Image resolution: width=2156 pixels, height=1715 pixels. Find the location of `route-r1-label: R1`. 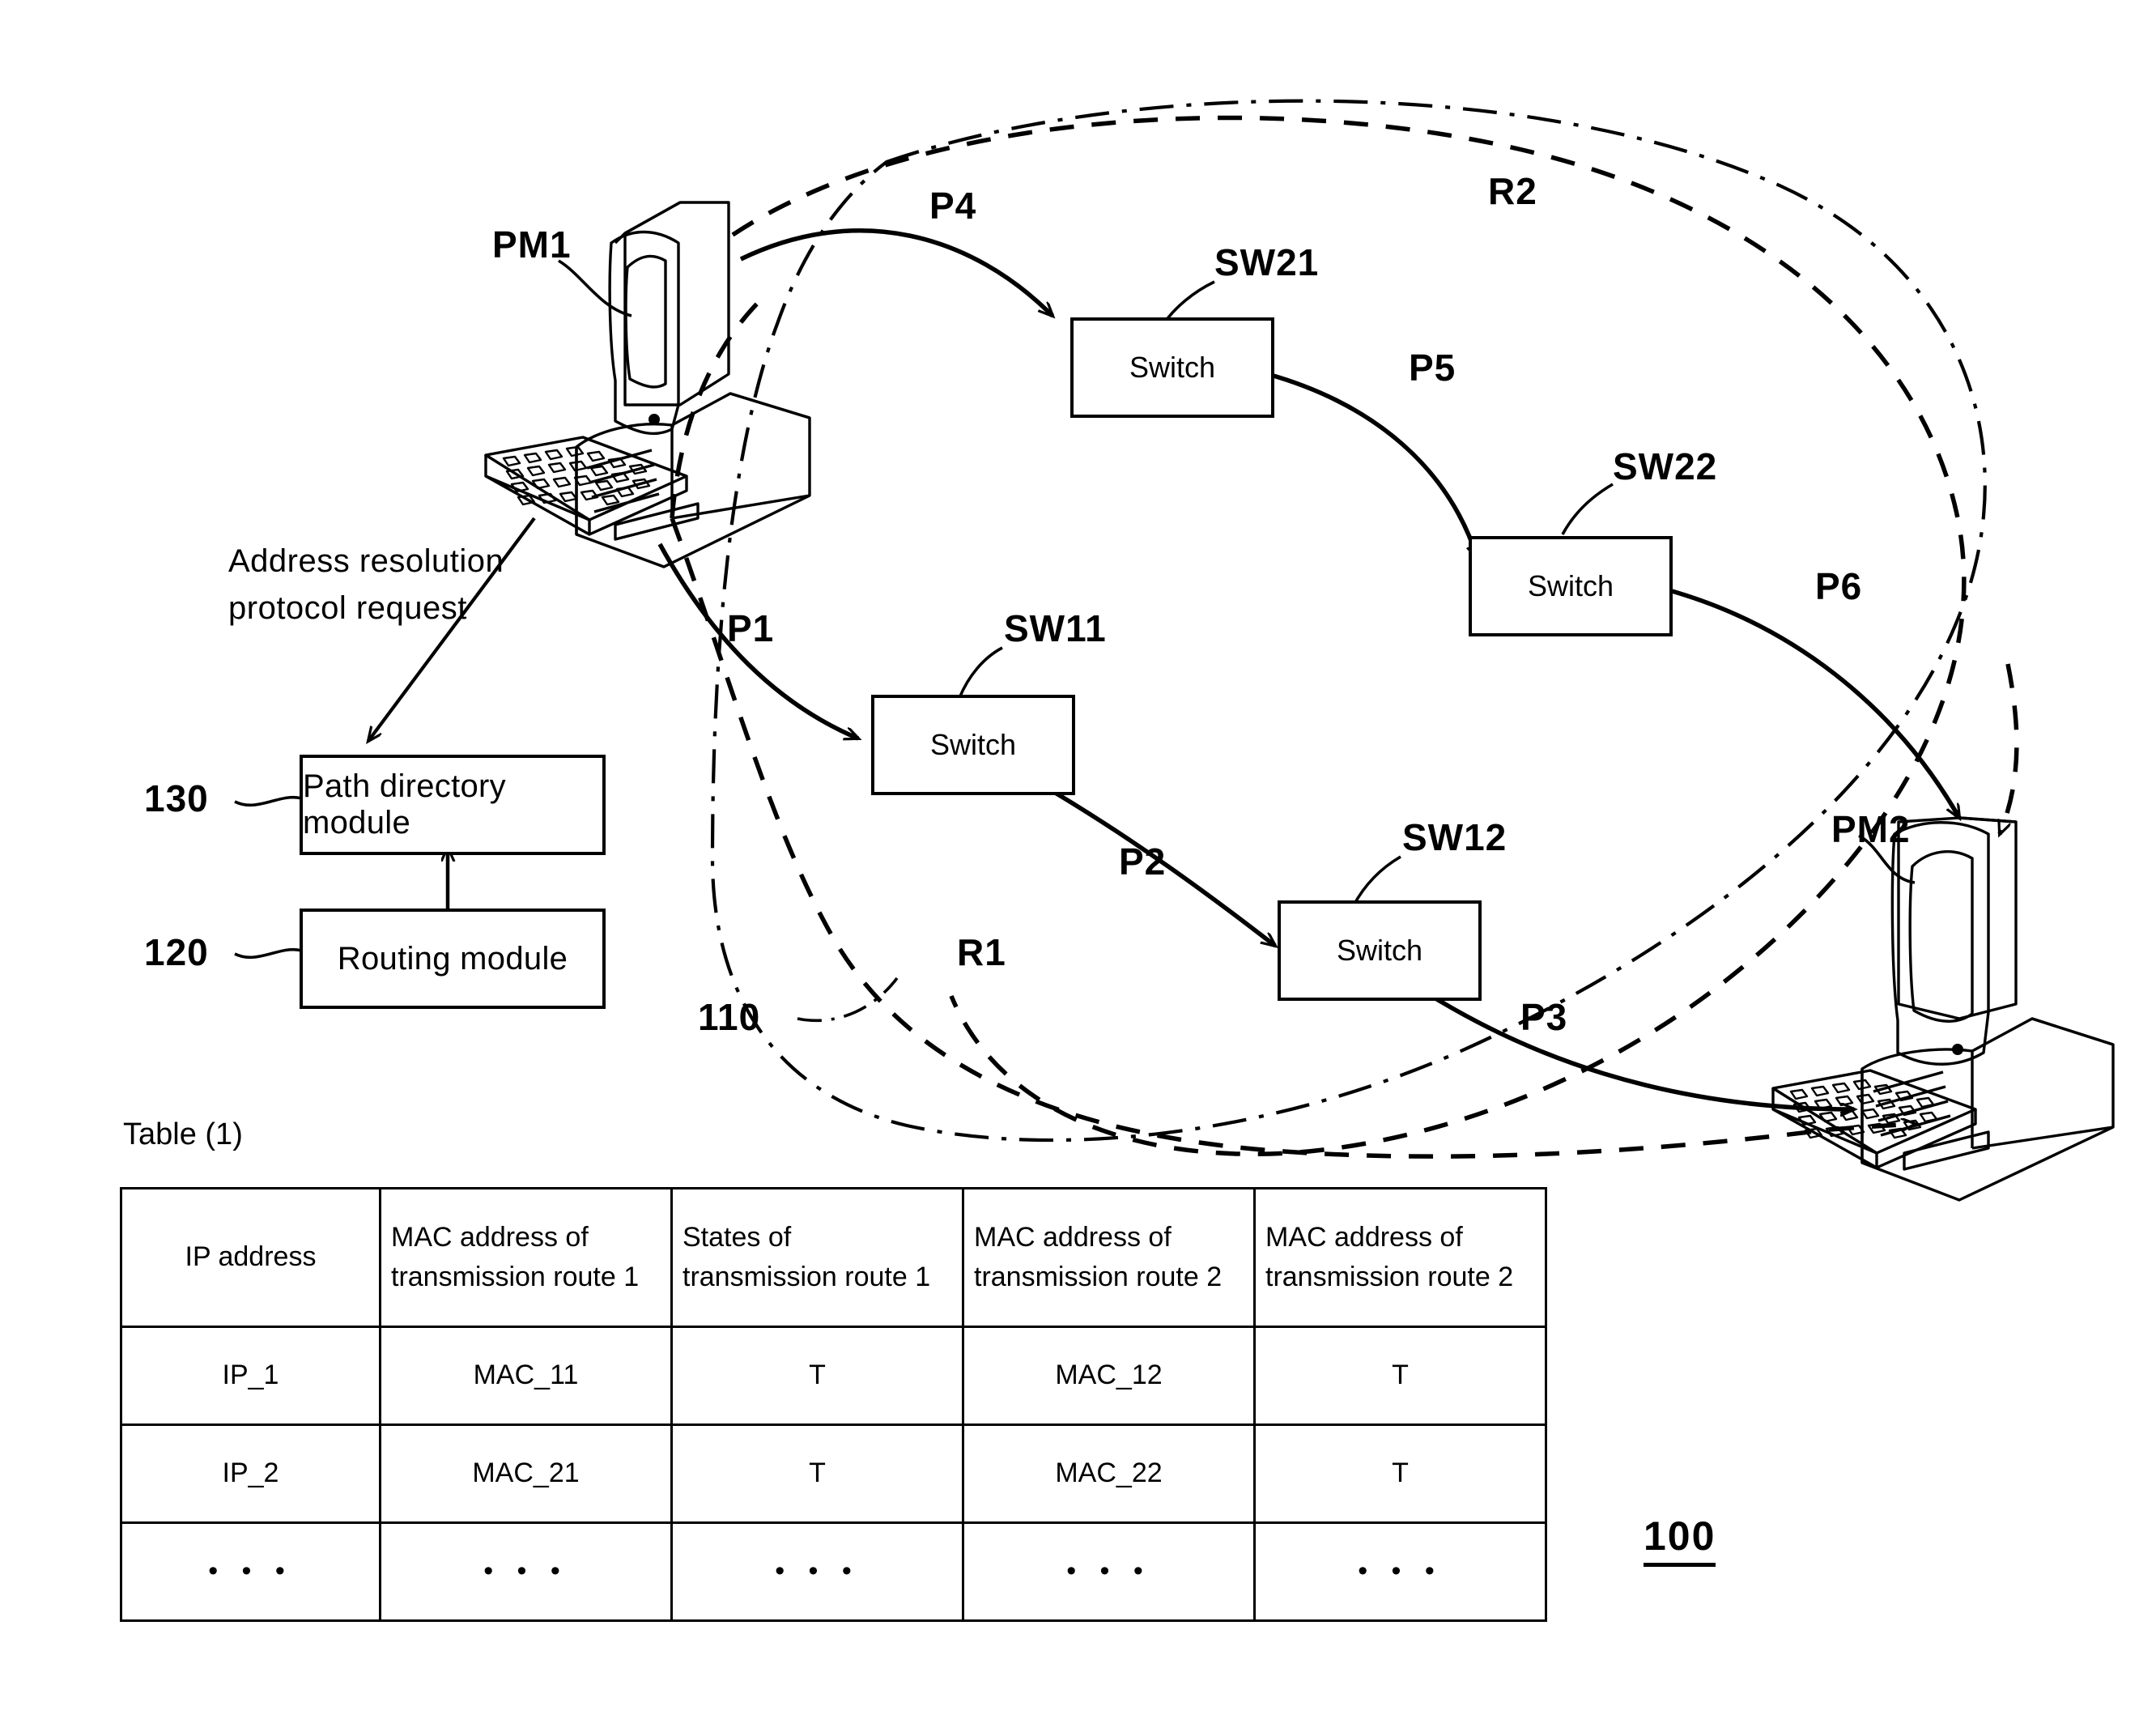

route-r1-label: R1 is located at coordinates (981, 952).